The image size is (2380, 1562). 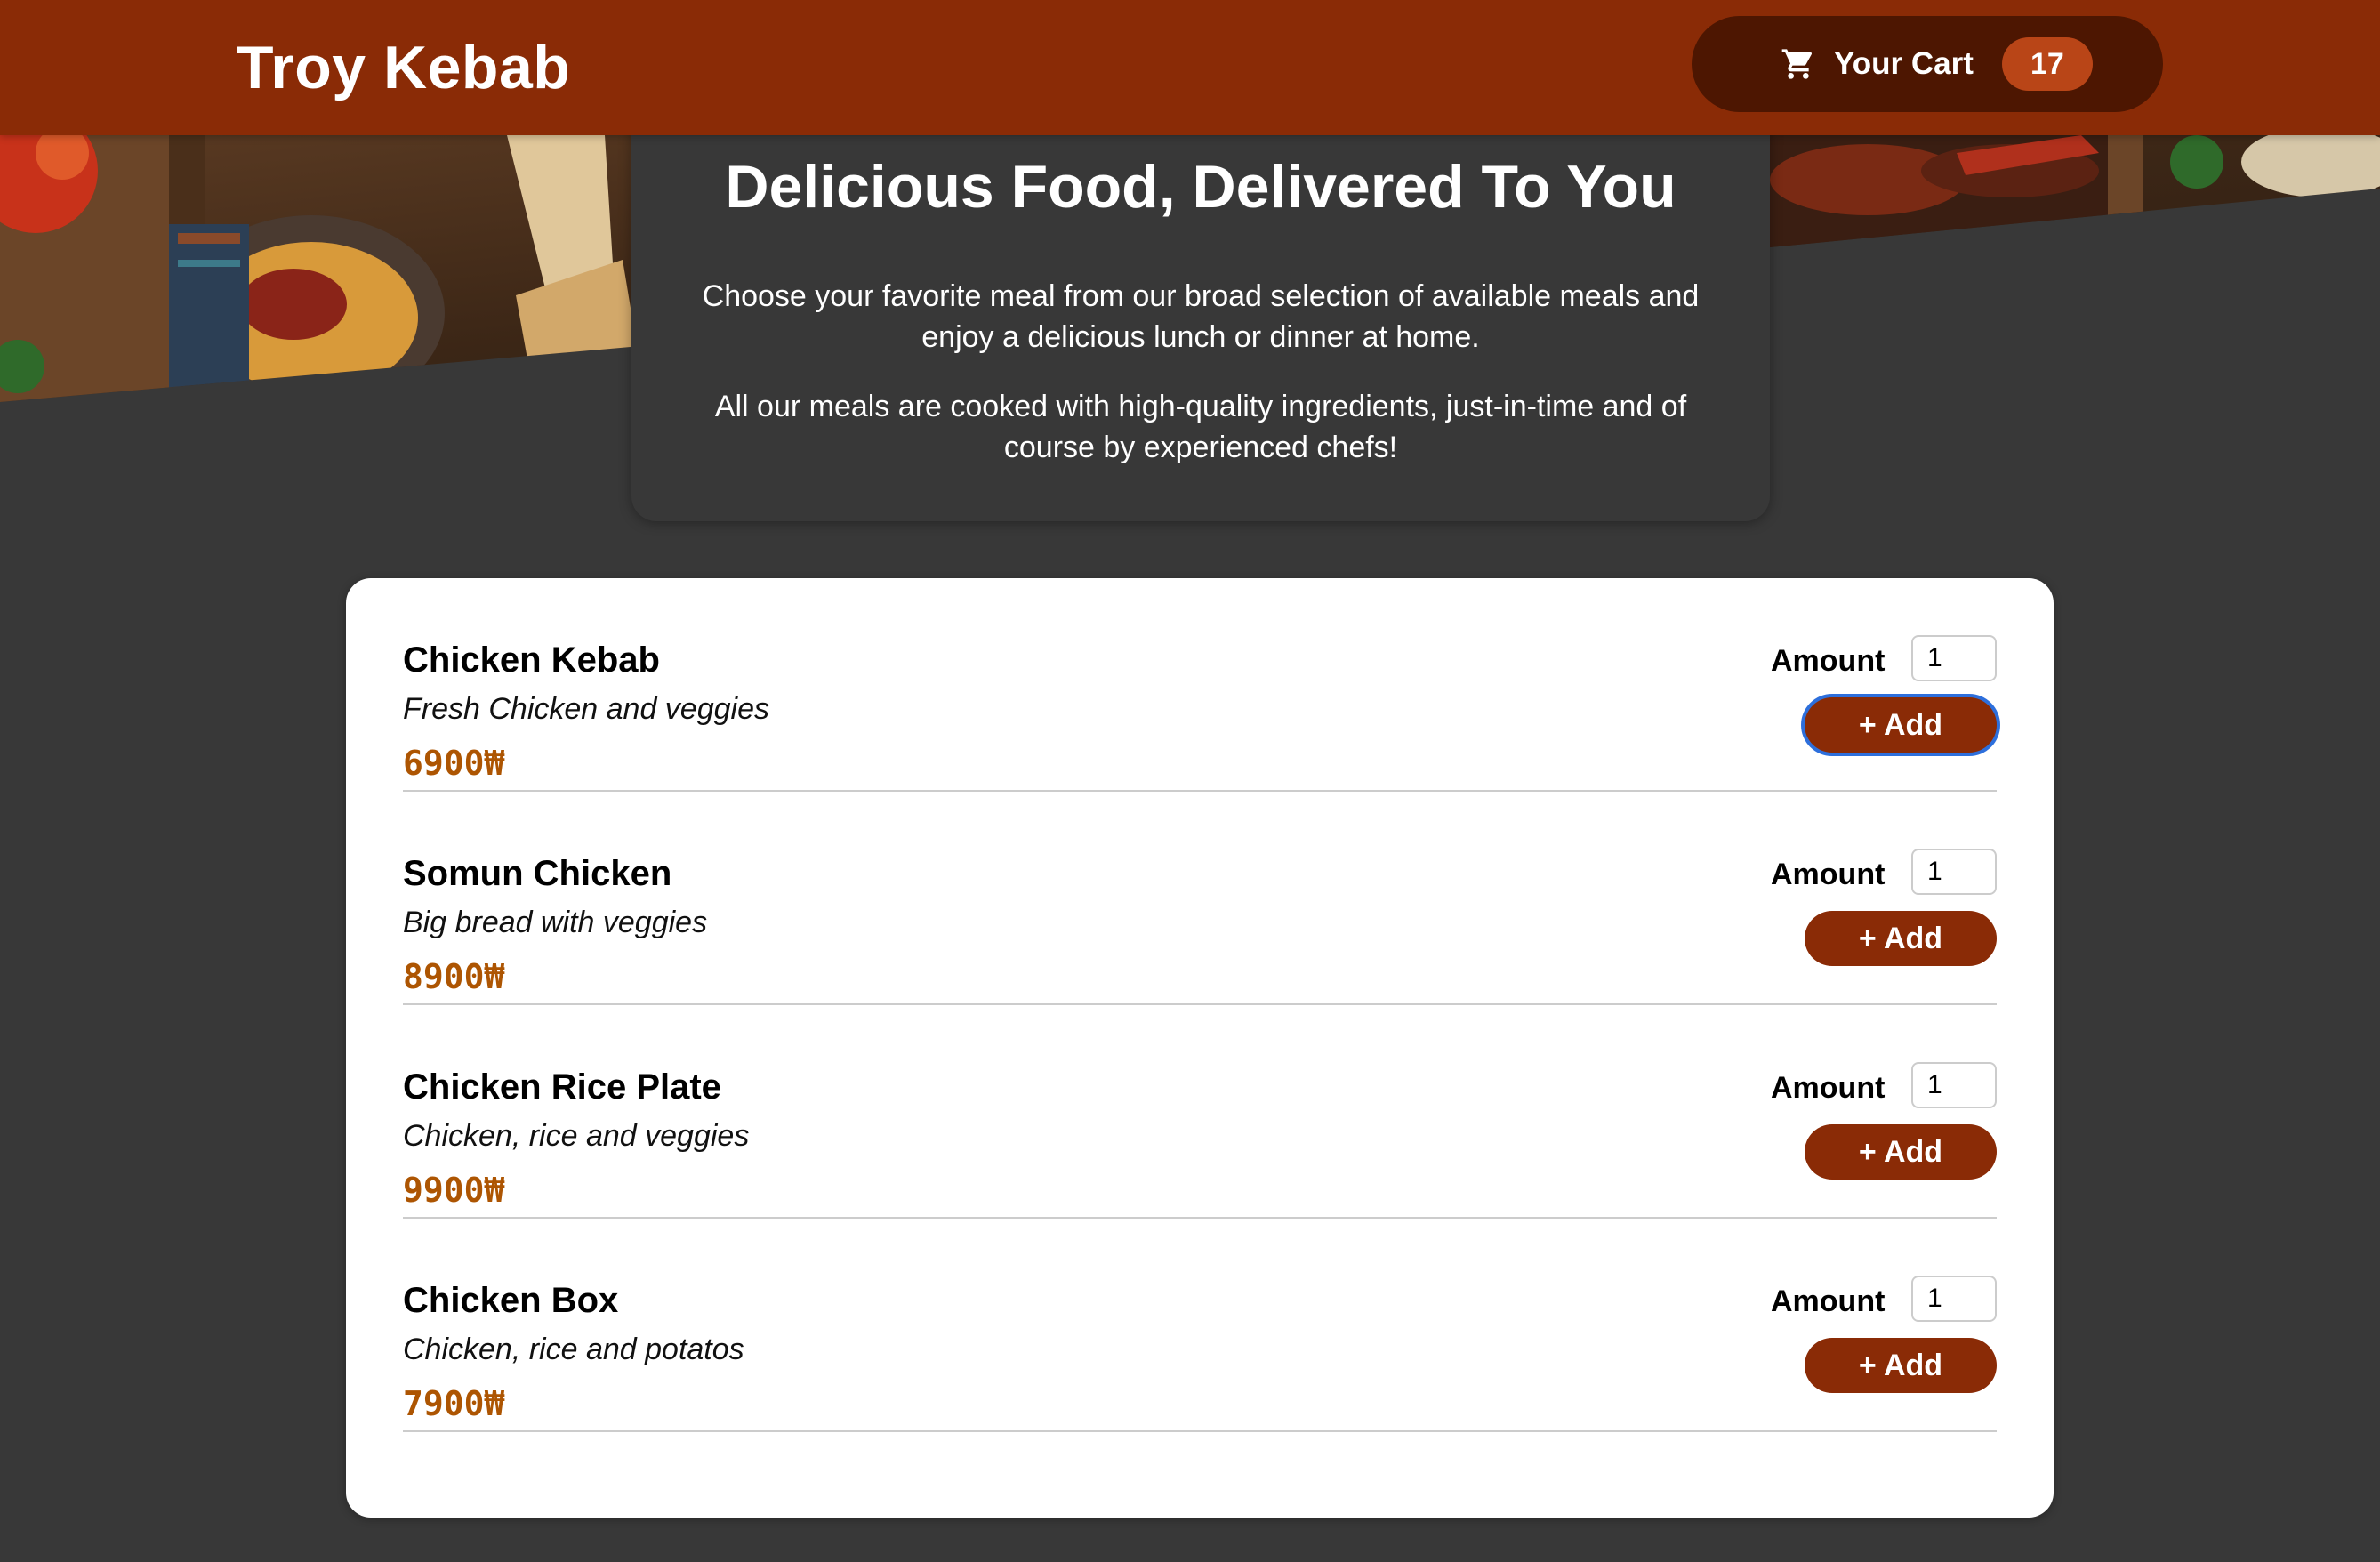 I want to click on cart-button: Your Cart 17, so click(x=1927, y=64).